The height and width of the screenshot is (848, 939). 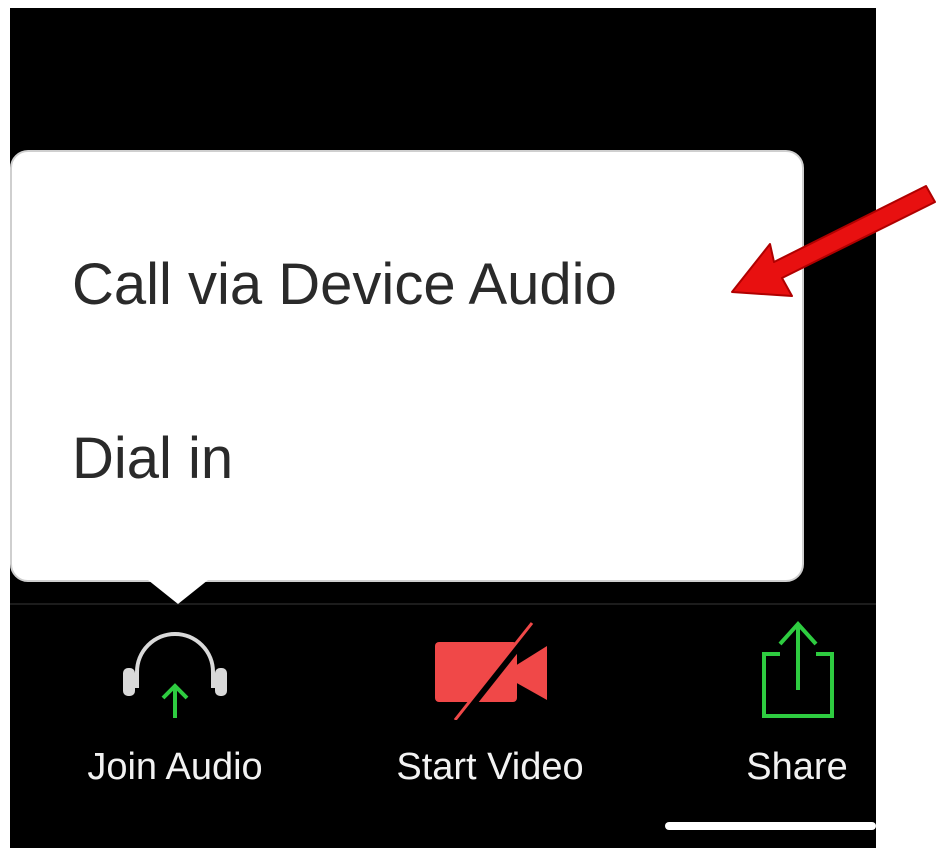 What do you see at coordinates (797, 670) in the screenshot?
I see `share-upload-icon` at bounding box center [797, 670].